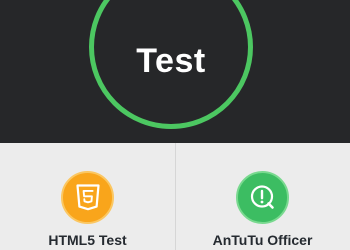 Image resolution: width=350 pixels, height=250 pixels. Describe the element at coordinates (171, 61) in the screenshot. I see `test-button-label: Test` at that location.